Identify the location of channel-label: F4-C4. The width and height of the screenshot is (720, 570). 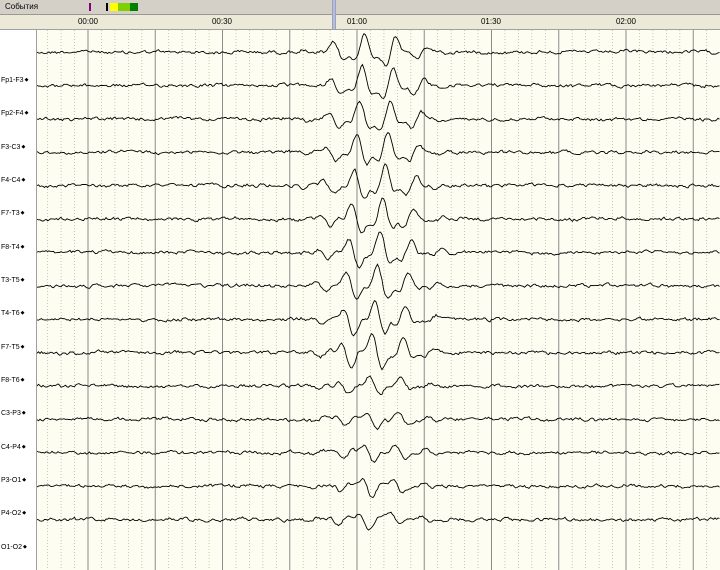
(13, 180).